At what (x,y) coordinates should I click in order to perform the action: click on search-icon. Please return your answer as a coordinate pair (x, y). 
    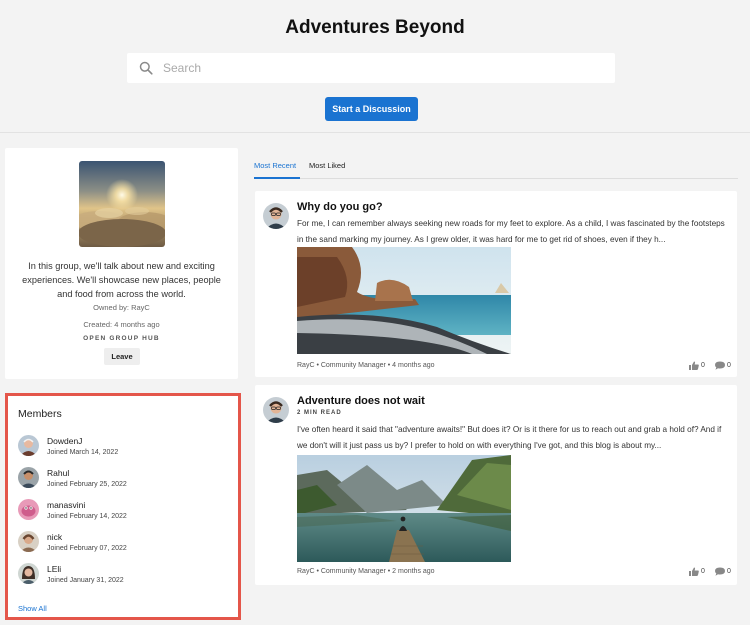
    Looking at the image, I should click on (146, 68).